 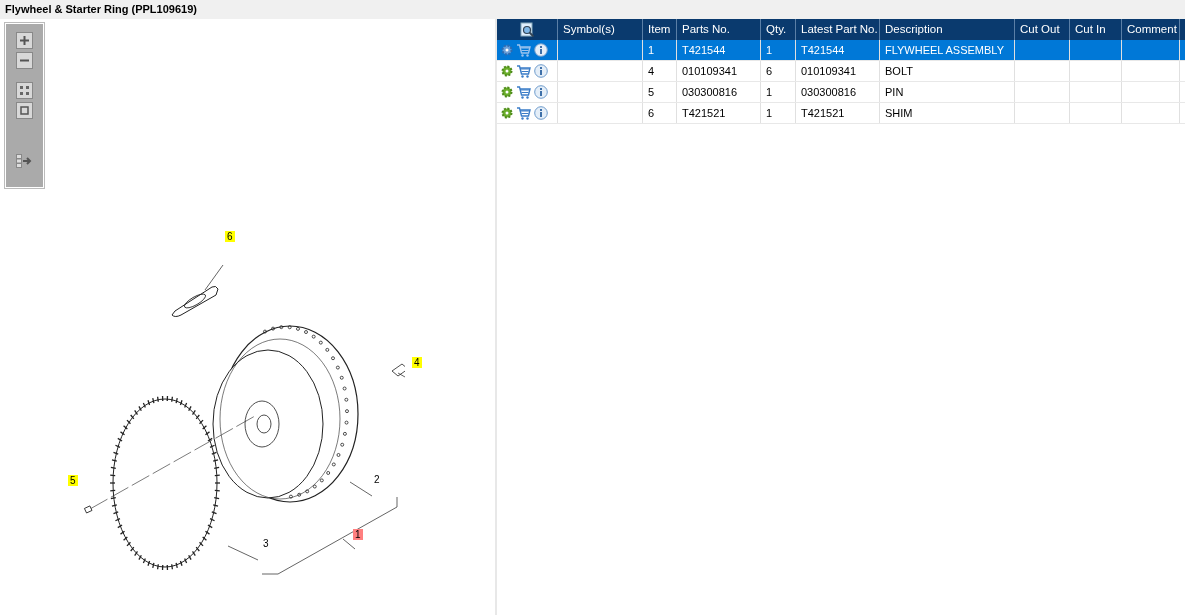 I want to click on window-title: Flywheel & Starter Ring (PPL109619), so click(x=592, y=9).